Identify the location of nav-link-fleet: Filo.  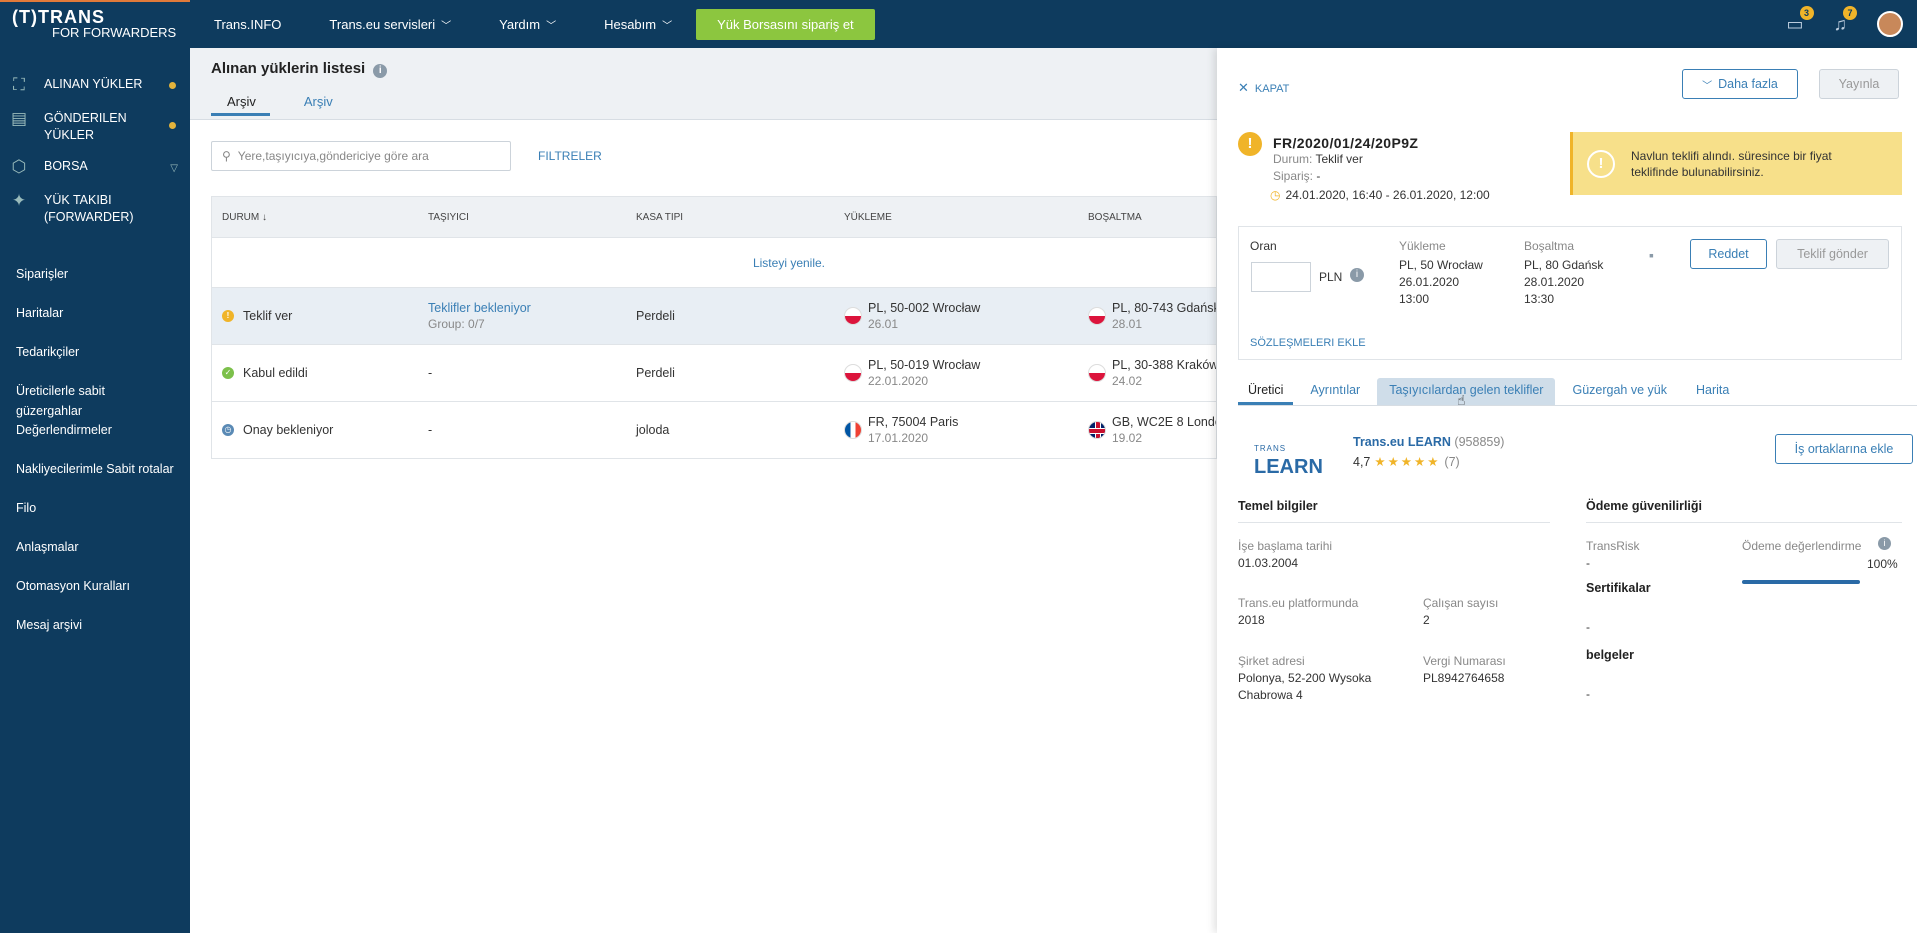
(95, 517).